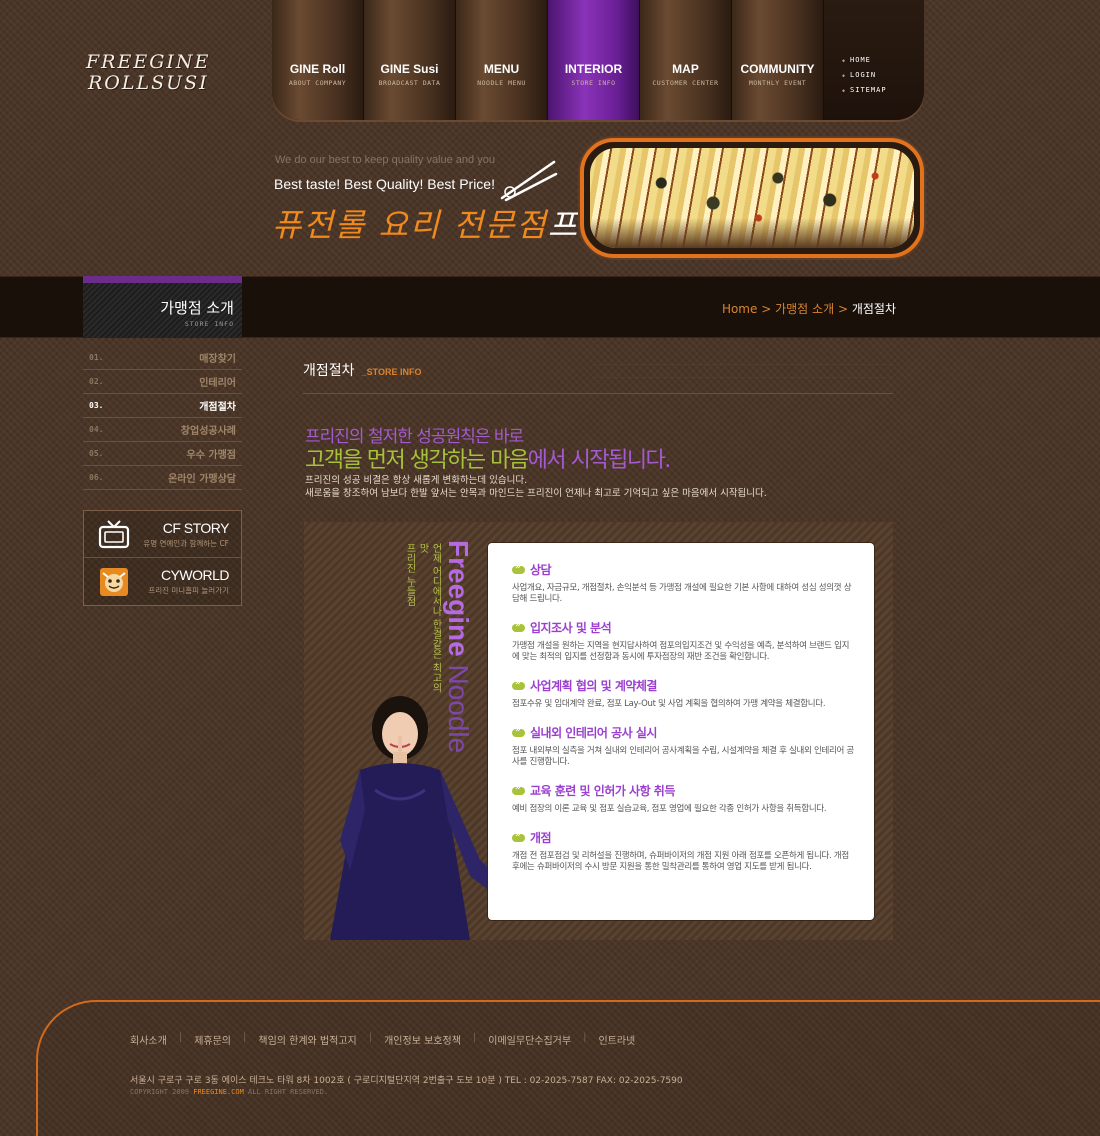 The image size is (1100, 1136). Describe the element at coordinates (160, 1092) in the screenshot. I see `copyright-pre: COPYRIGHT 2009` at that location.